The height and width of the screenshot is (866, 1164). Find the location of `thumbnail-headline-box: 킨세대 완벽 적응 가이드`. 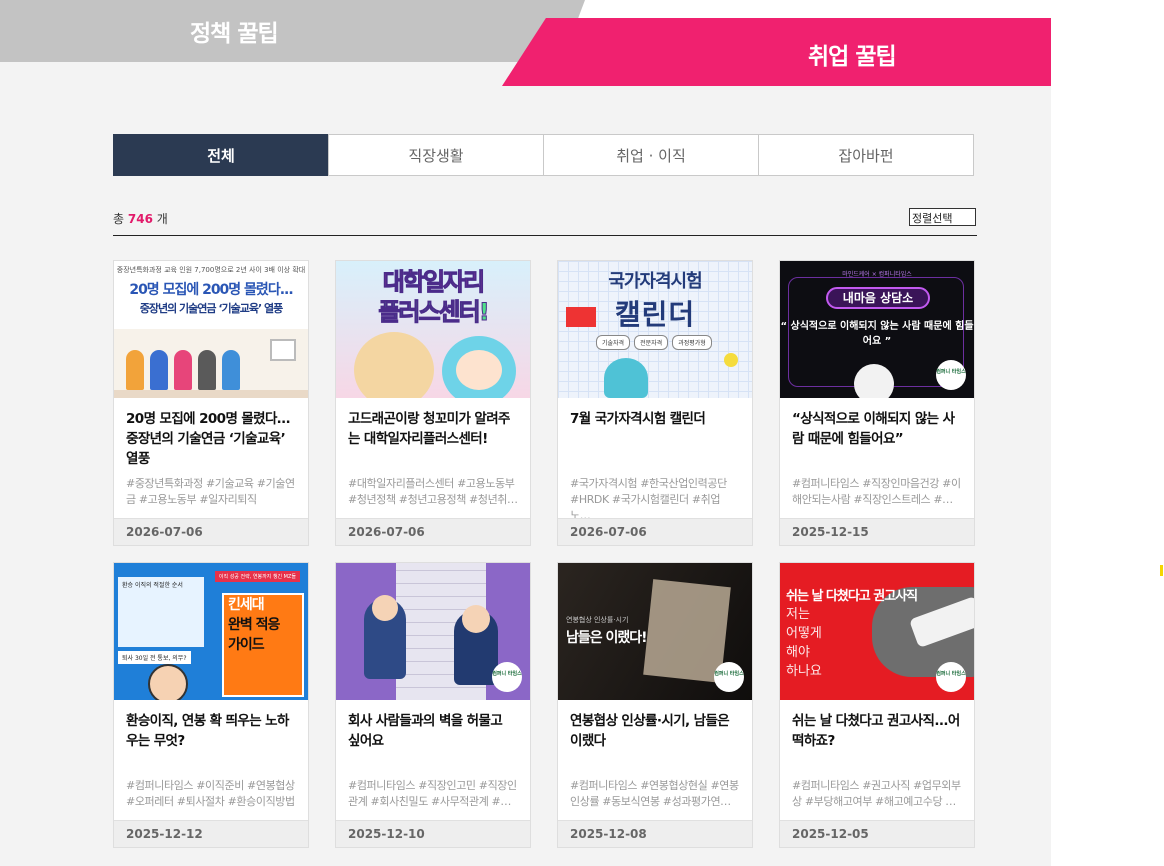

thumbnail-headline-box: 킨세대 완벽 적응 가이드 is located at coordinates (263, 645).